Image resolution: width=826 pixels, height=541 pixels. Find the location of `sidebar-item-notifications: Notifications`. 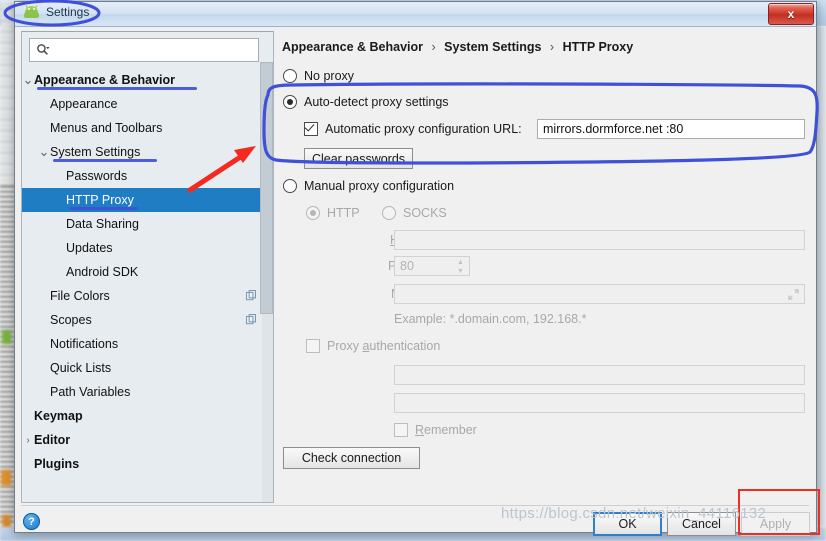

sidebar-item-notifications: Notifications is located at coordinates (146, 344).